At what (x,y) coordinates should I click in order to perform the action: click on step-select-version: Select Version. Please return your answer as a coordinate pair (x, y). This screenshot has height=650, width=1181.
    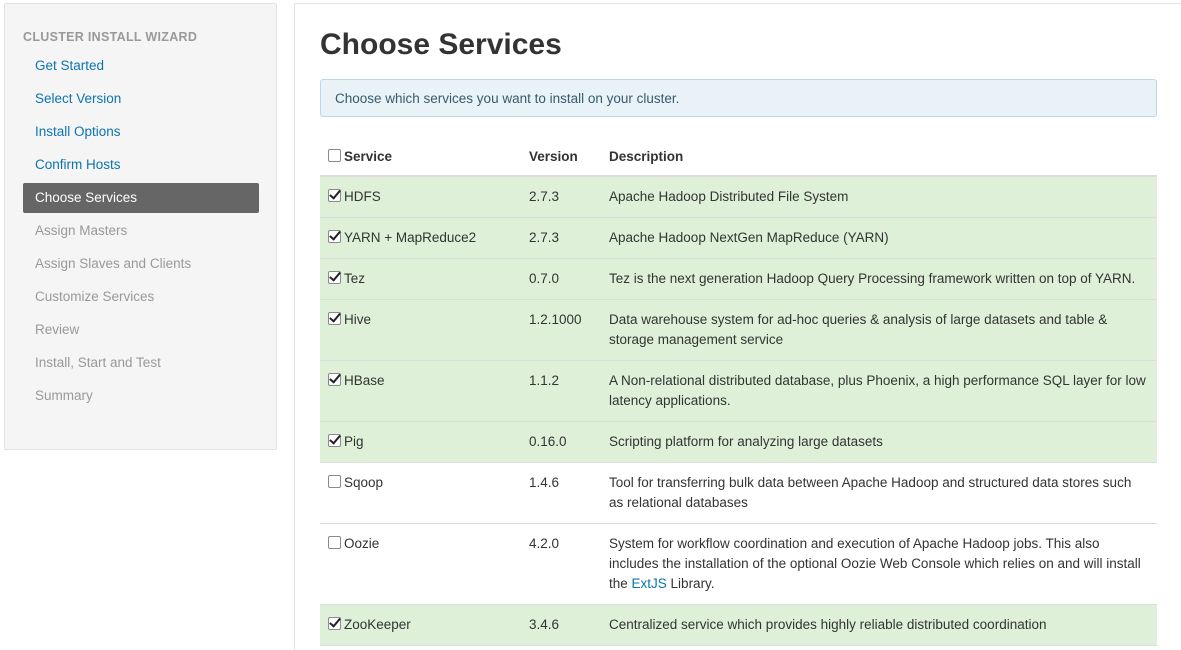
    Looking at the image, I should click on (141, 99).